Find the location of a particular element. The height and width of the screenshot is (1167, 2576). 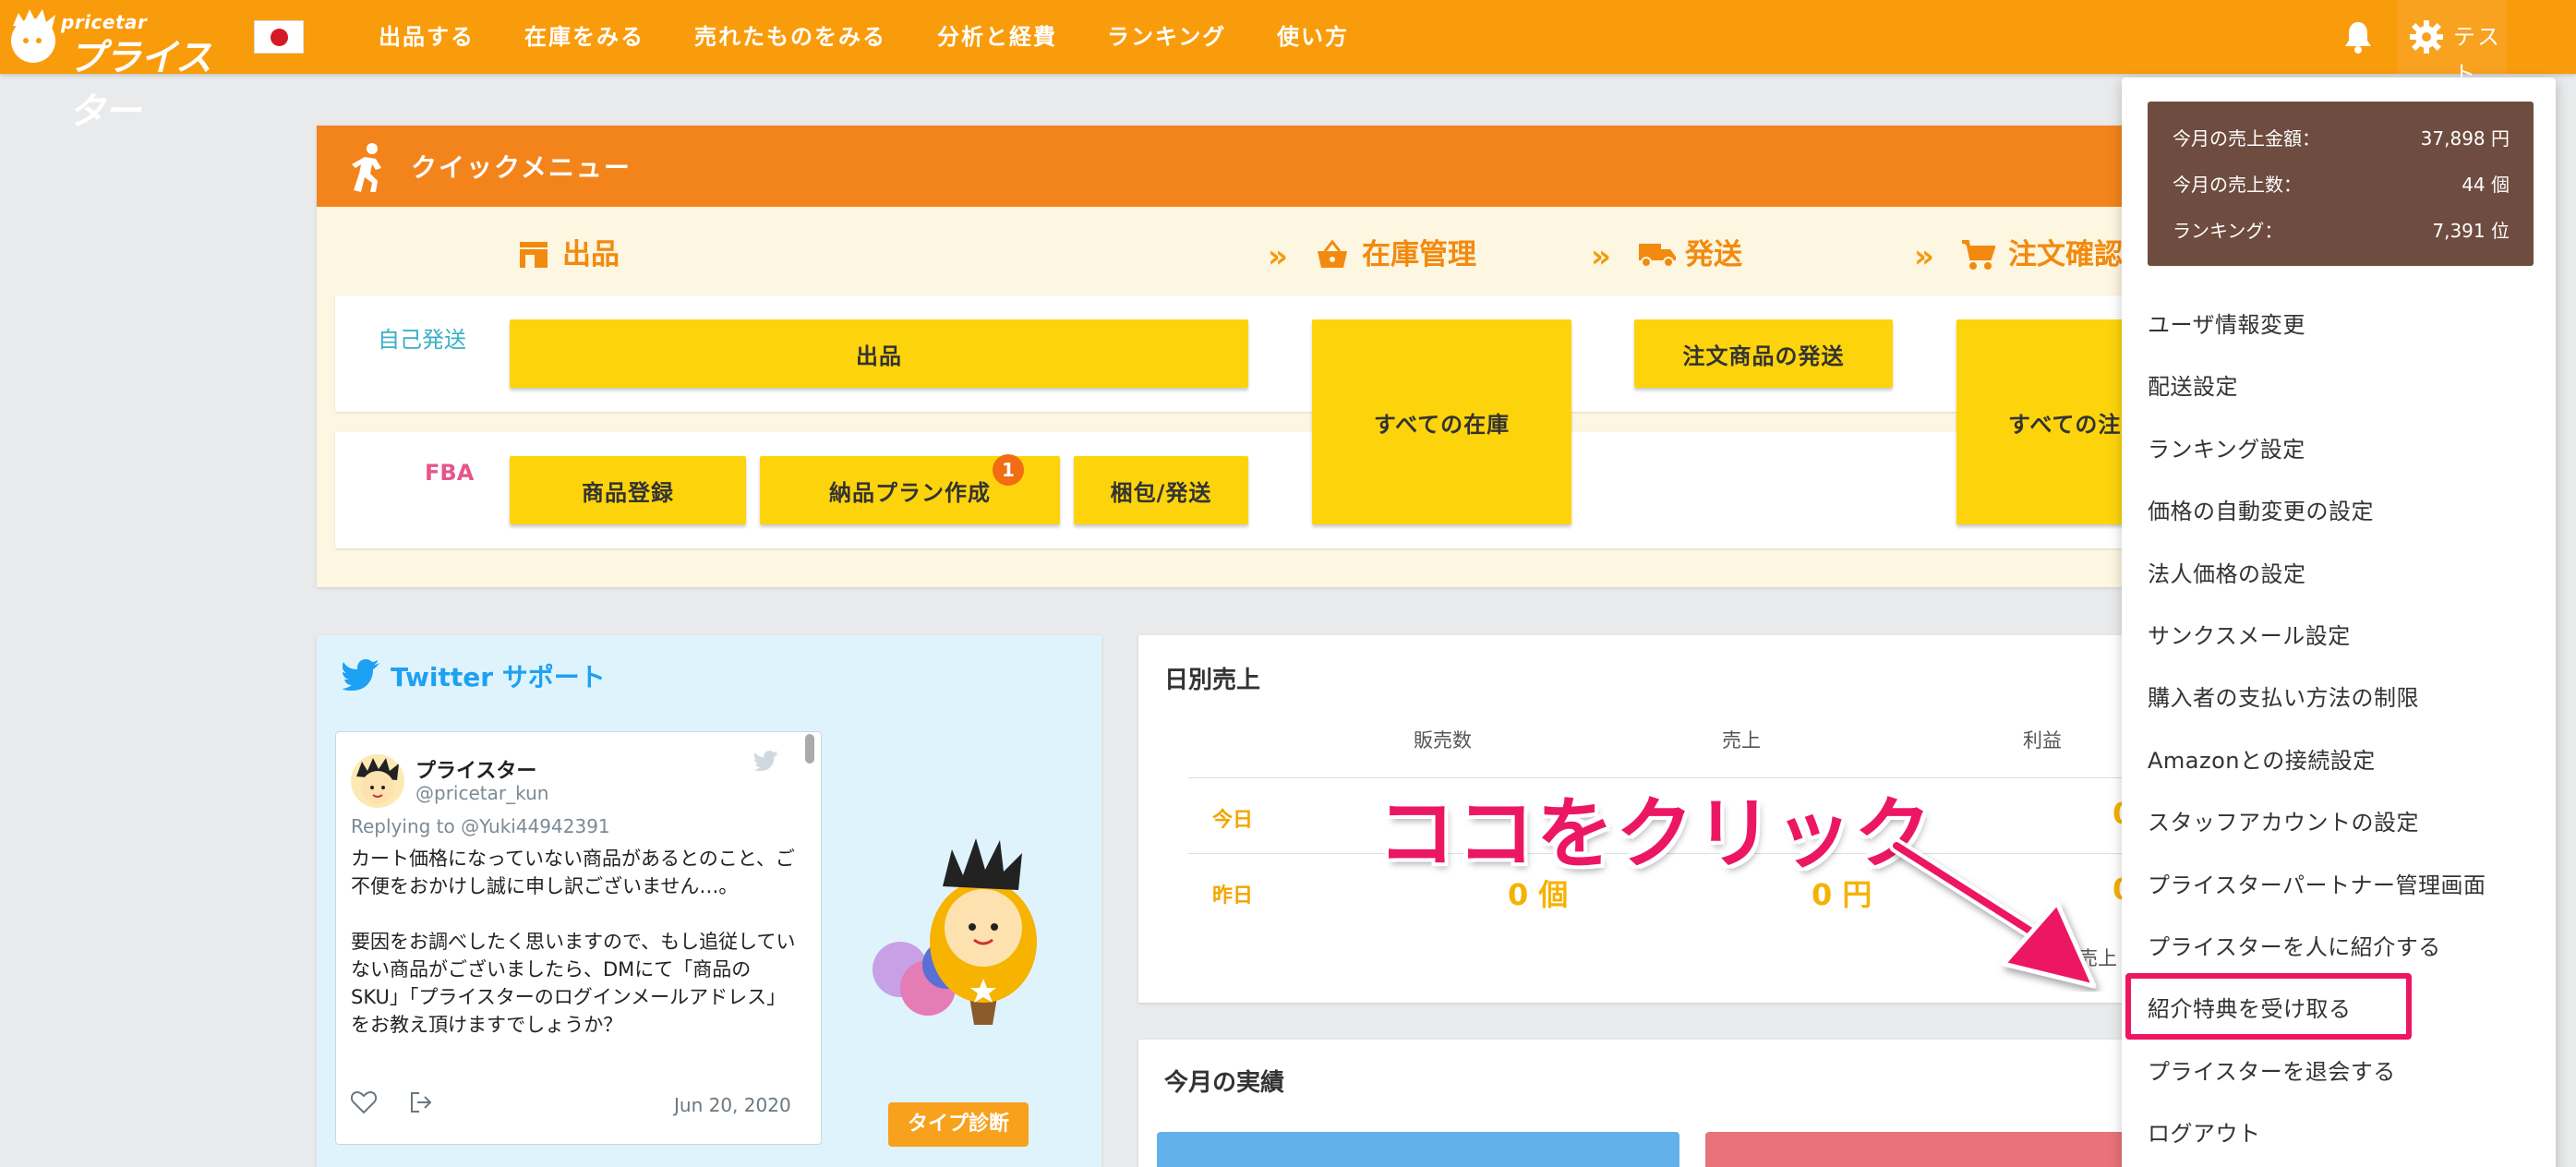

menu-business-price-settings: 法人価格の設定 is located at coordinates (2227, 572).